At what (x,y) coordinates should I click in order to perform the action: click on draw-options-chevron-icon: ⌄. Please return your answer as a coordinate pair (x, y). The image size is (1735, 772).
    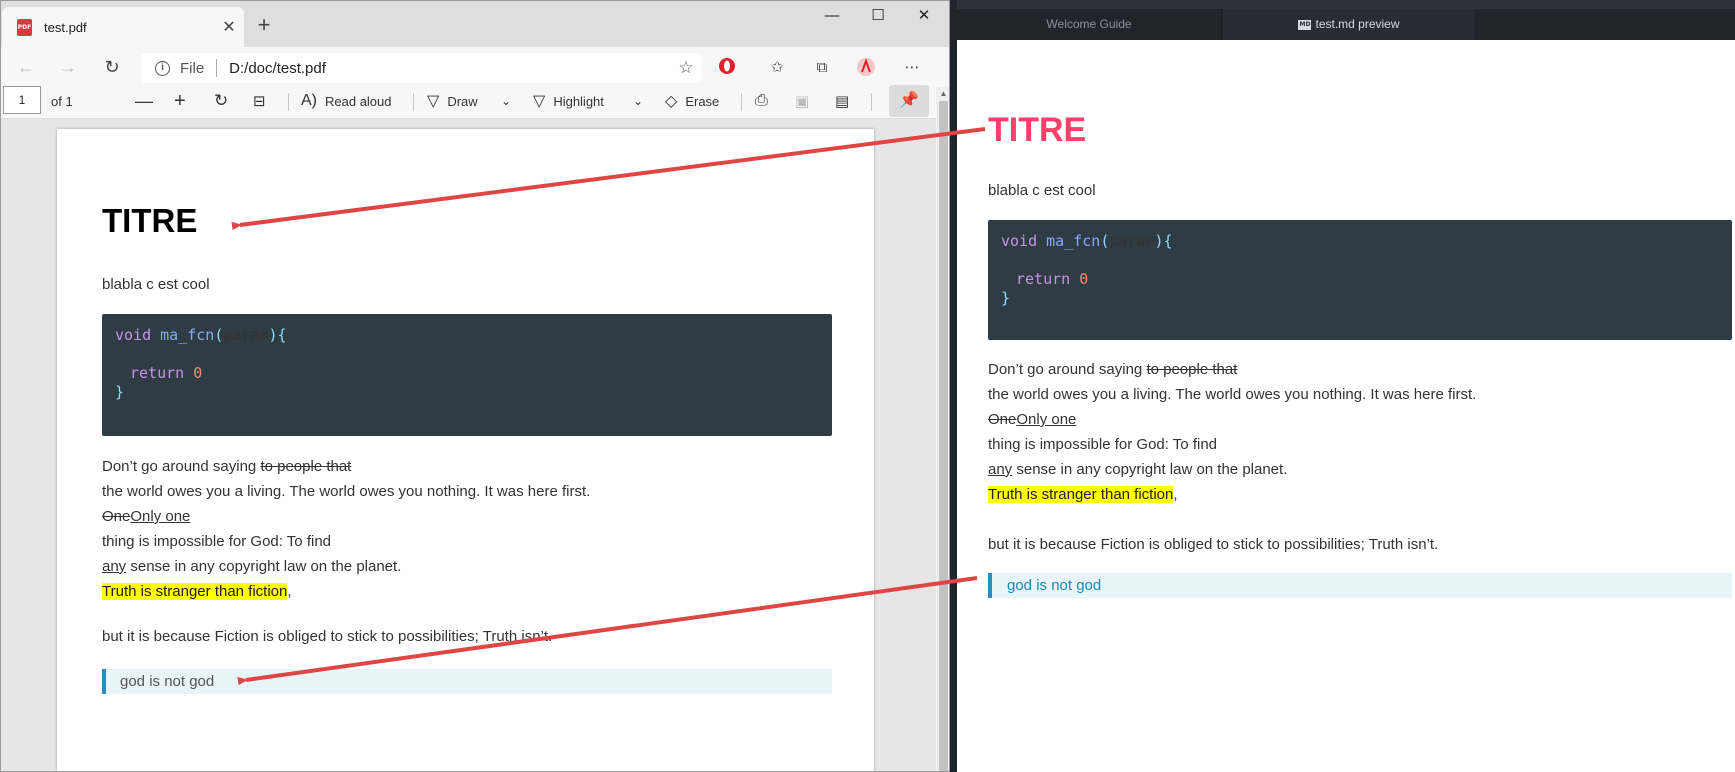
    Looking at the image, I should click on (506, 101).